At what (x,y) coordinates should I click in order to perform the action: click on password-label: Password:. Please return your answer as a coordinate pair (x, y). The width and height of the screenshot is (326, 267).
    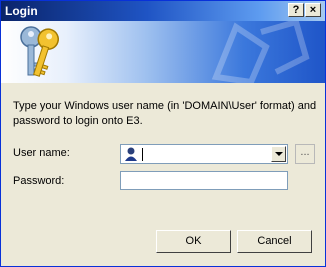
    Looking at the image, I should click on (39, 181).